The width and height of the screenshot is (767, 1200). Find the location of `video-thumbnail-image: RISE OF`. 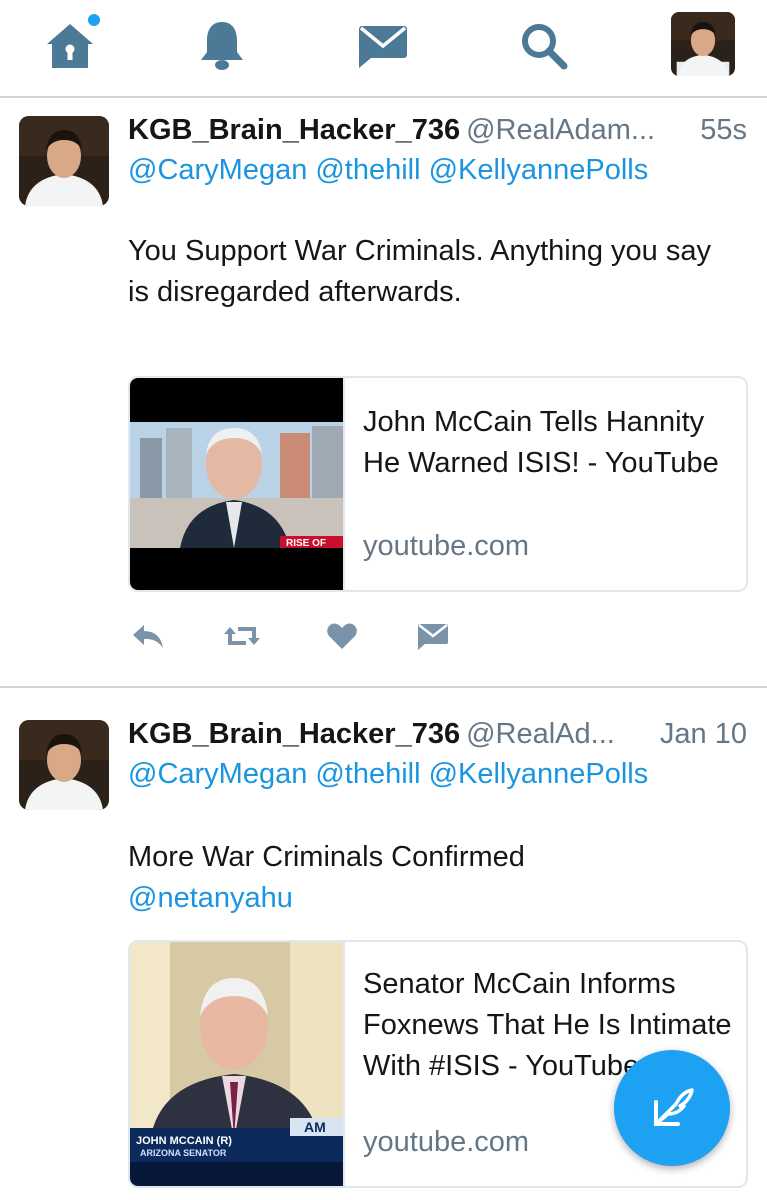

video-thumbnail-image: RISE OF is located at coordinates (236, 484).